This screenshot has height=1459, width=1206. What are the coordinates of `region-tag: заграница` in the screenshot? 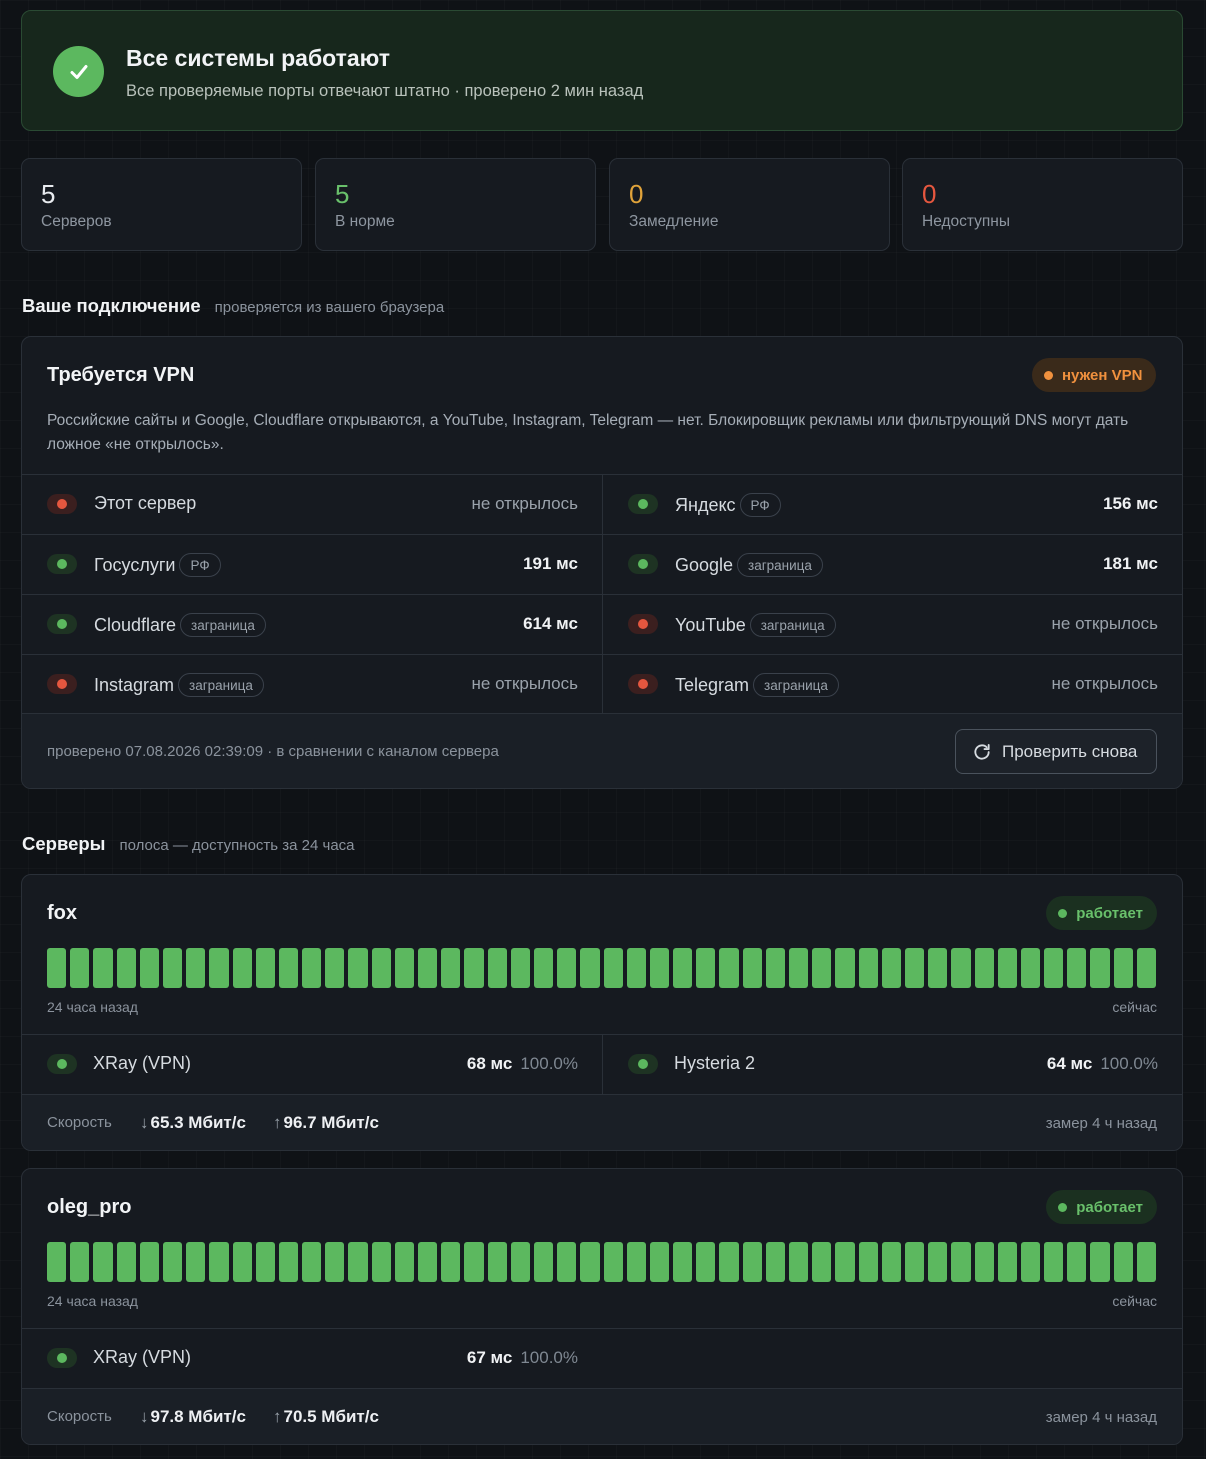 It's located at (796, 685).